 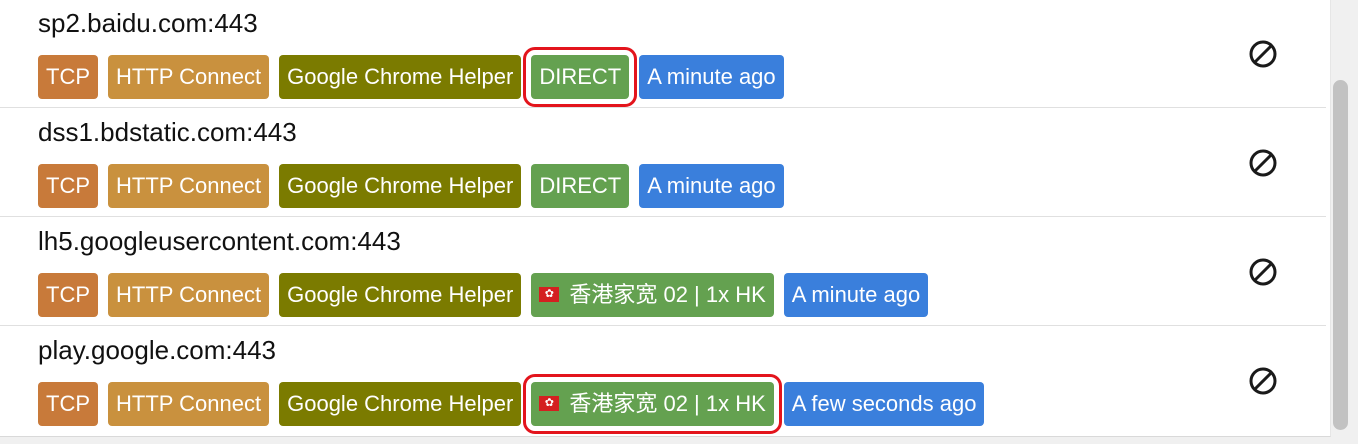 What do you see at coordinates (167, 132) in the screenshot?
I see `connection-host: dss1.bdstatic.com:443` at bounding box center [167, 132].